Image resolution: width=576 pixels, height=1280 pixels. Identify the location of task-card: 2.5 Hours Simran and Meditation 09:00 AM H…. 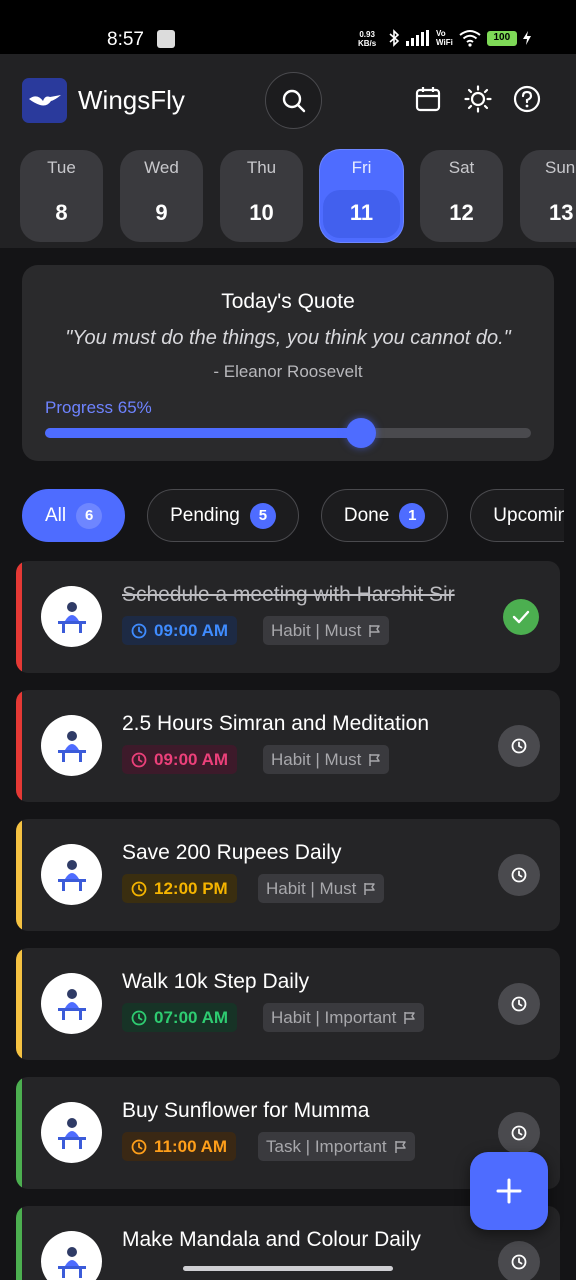
(288, 746).